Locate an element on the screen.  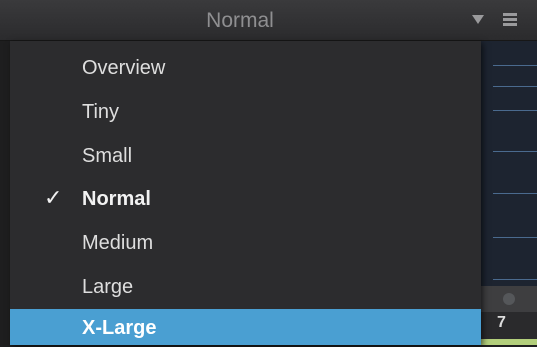
menu-item-overview: Overview is located at coordinates (245, 68).